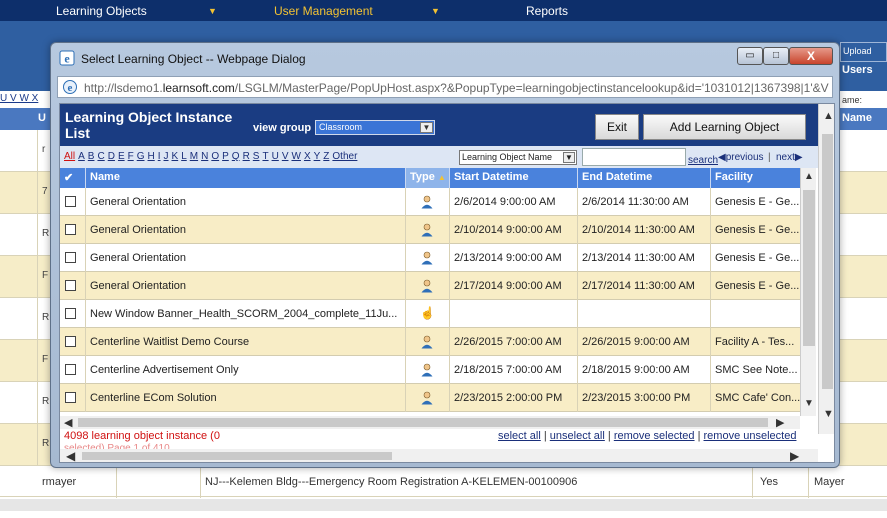  I want to click on dialog-horizontal-scrollbar: ◀ ▶, so click(439, 455).